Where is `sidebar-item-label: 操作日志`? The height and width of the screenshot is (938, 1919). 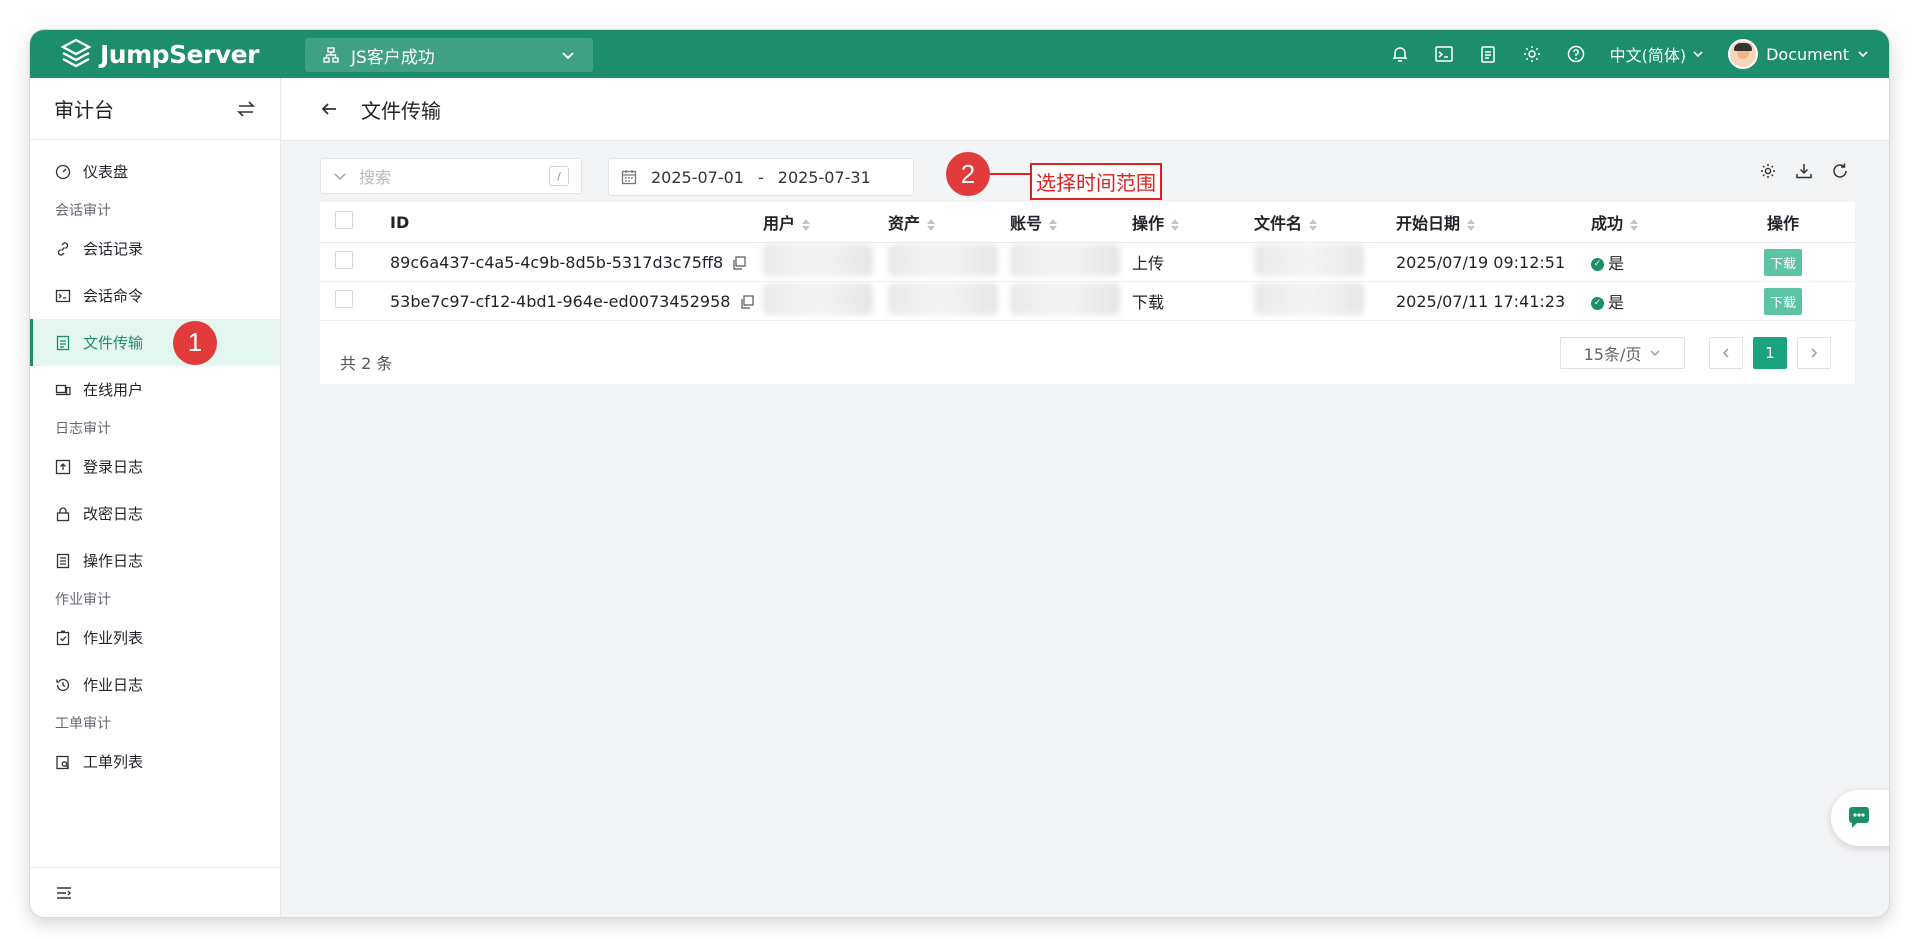 sidebar-item-label: 操作日志 is located at coordinates (113, 561).